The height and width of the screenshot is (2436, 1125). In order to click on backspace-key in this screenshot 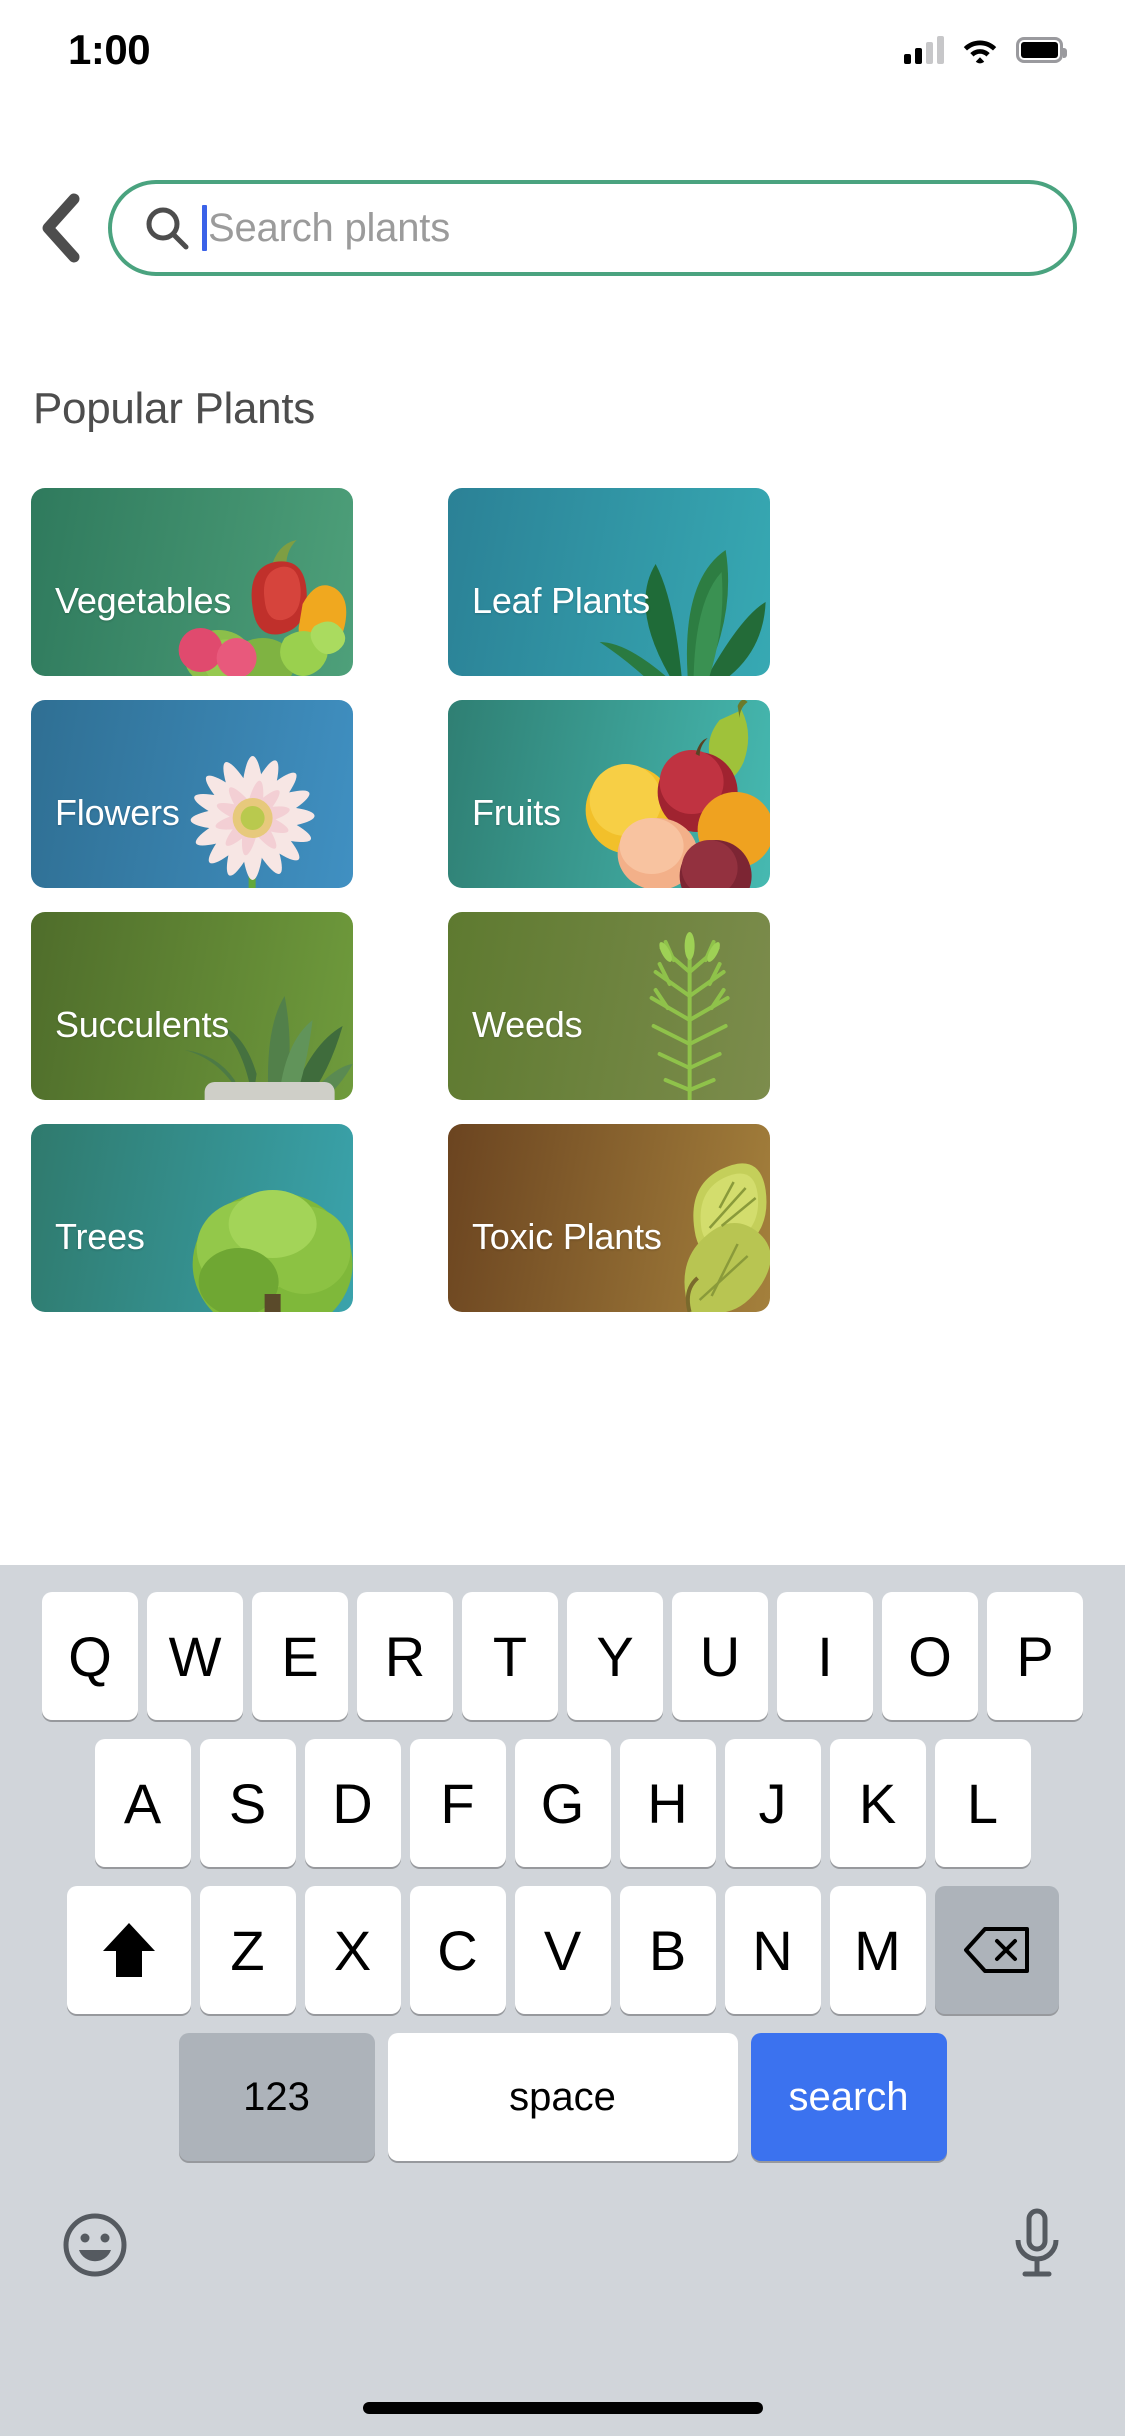, I will do `click(996, 1950)`.